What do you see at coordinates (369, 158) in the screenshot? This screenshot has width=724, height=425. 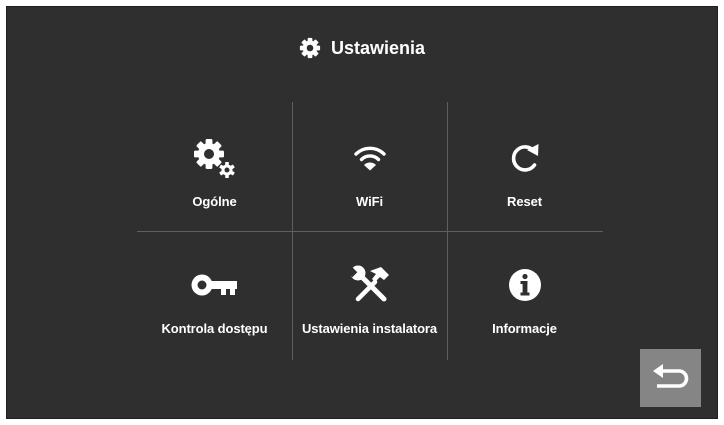 I see `wifi-icon` at bounding box center [369, 158].